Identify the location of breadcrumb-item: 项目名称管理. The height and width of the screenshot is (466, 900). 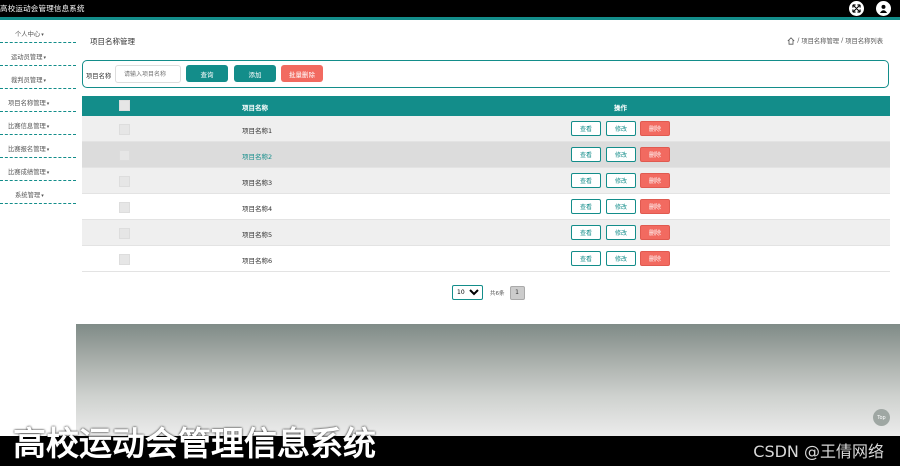
(820, 40).